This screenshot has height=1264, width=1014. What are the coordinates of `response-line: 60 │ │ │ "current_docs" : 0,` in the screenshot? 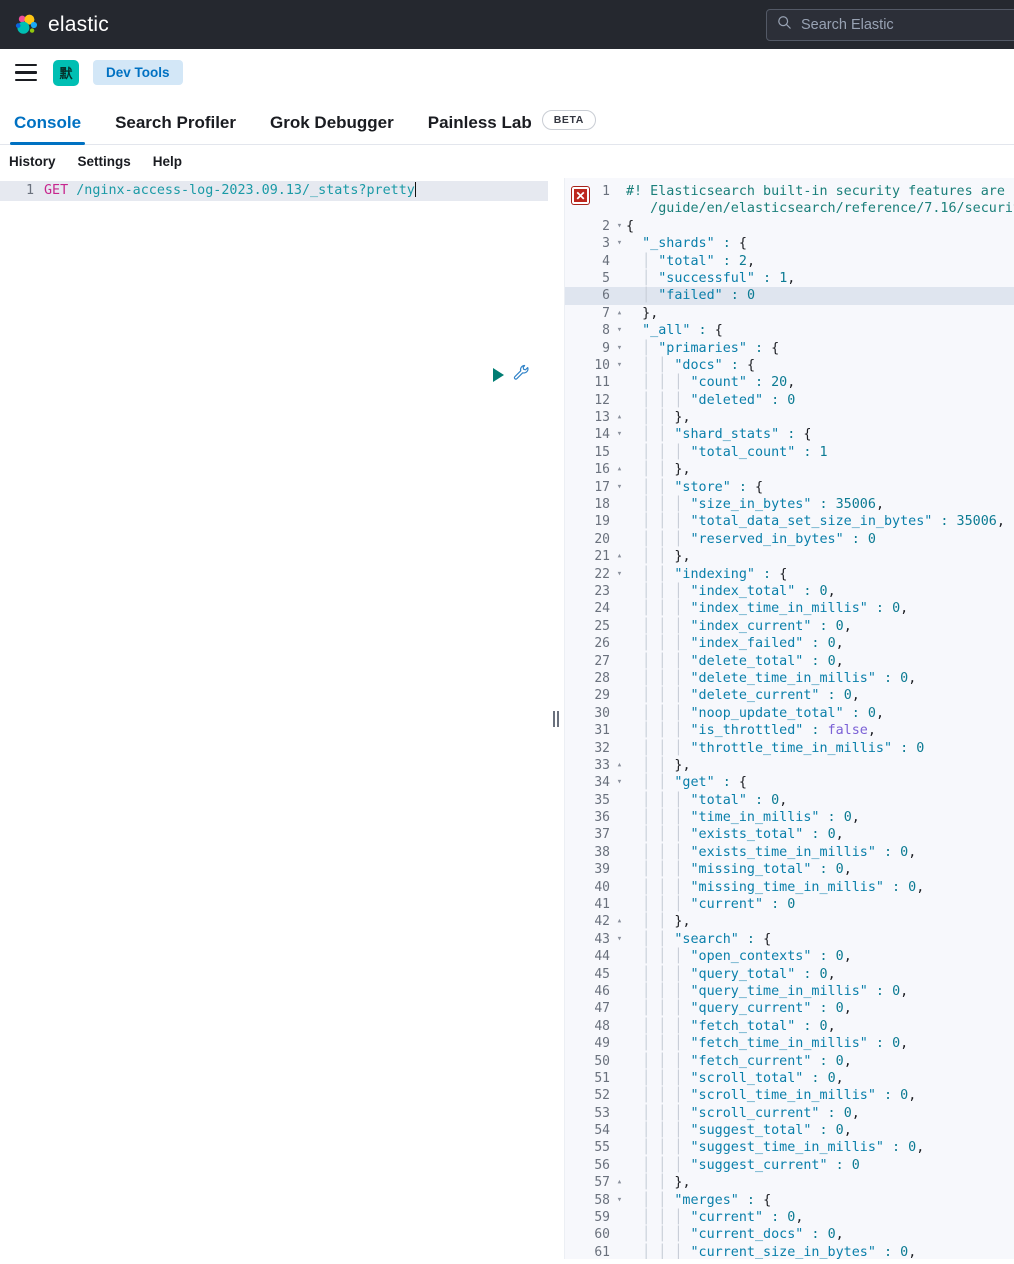 It's located at (789, 1234).